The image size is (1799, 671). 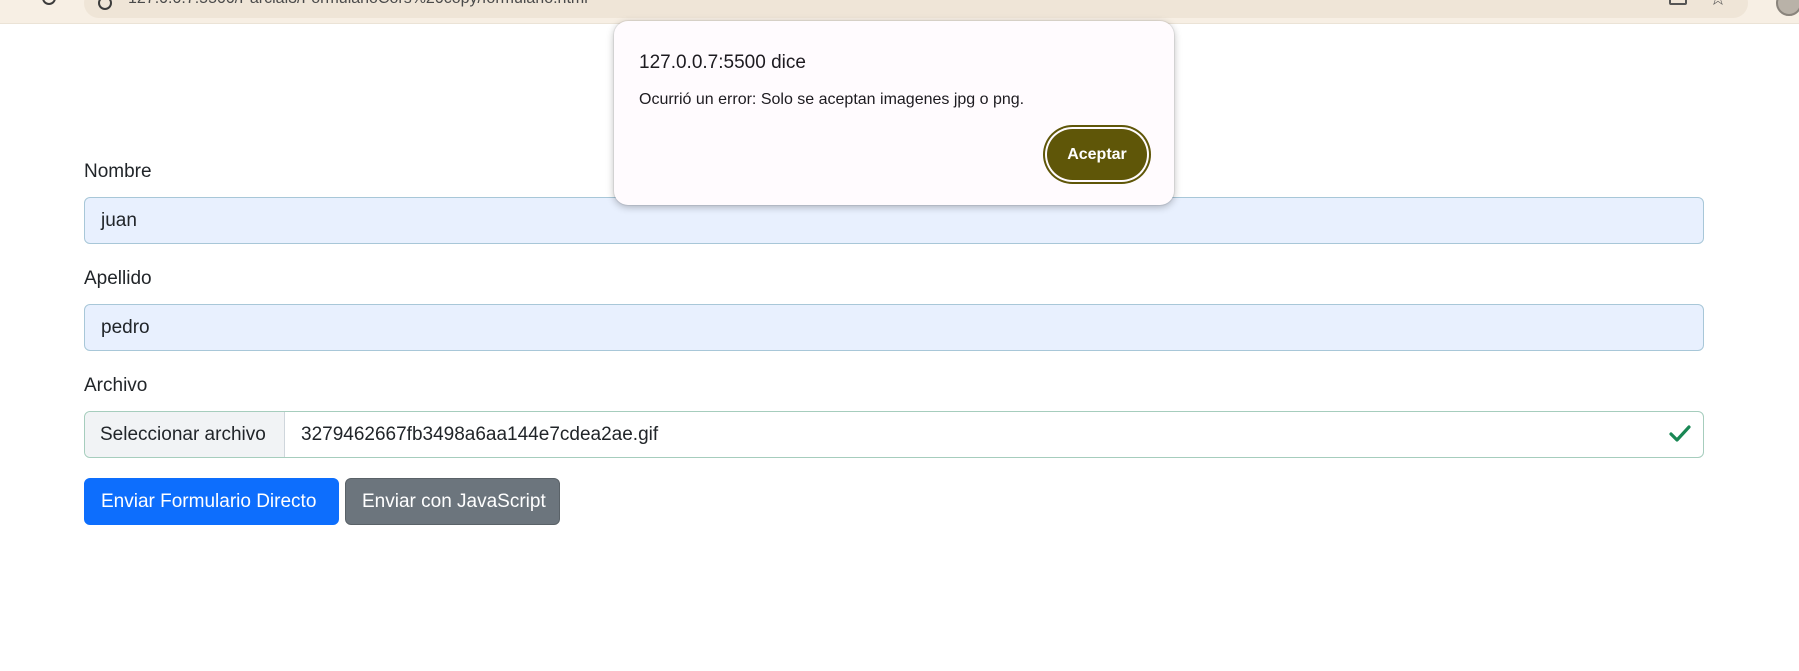 I want to click on reload-icon, so click(x=49, y=2).